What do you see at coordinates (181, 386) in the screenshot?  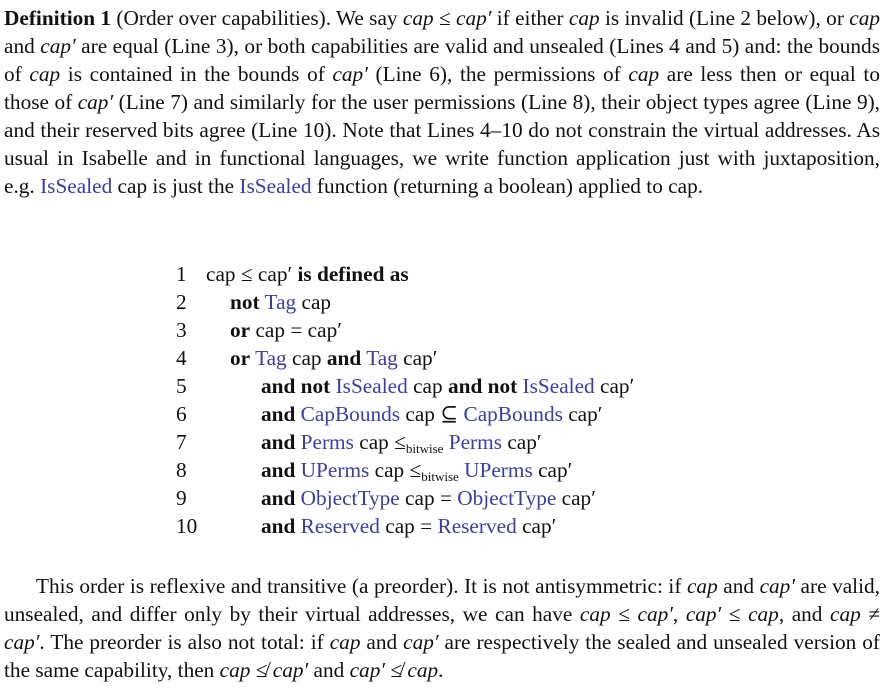 I see `line-number: 5` at bounding box center [181, 386].